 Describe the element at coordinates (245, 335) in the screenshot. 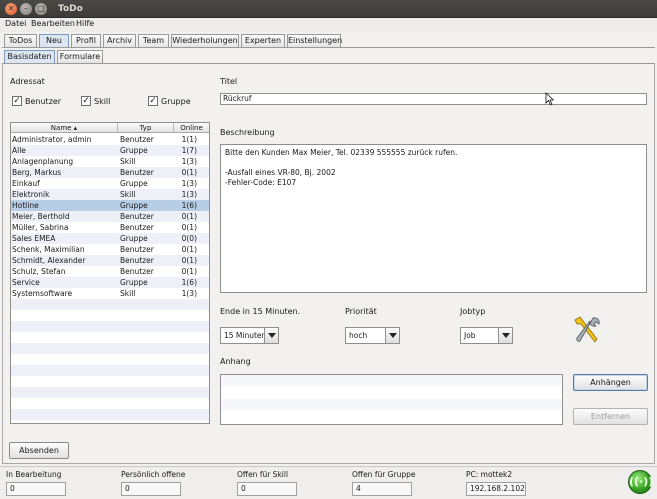

I see `ende-select-value: 15 Minuten` at that location.